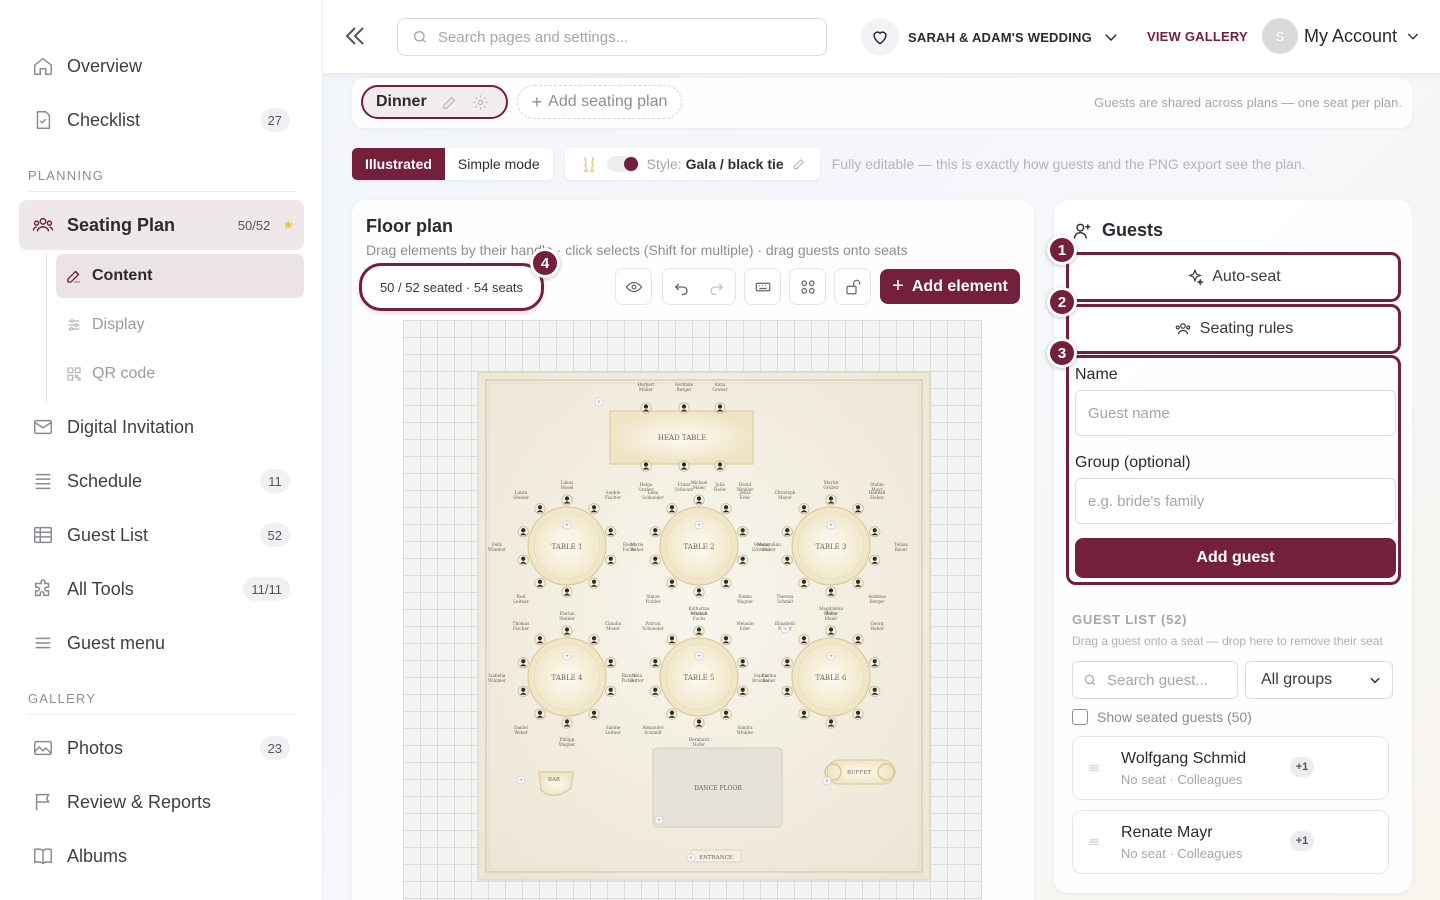  I want to click on sub-item-qr-code: QR code, so click(180, 374).